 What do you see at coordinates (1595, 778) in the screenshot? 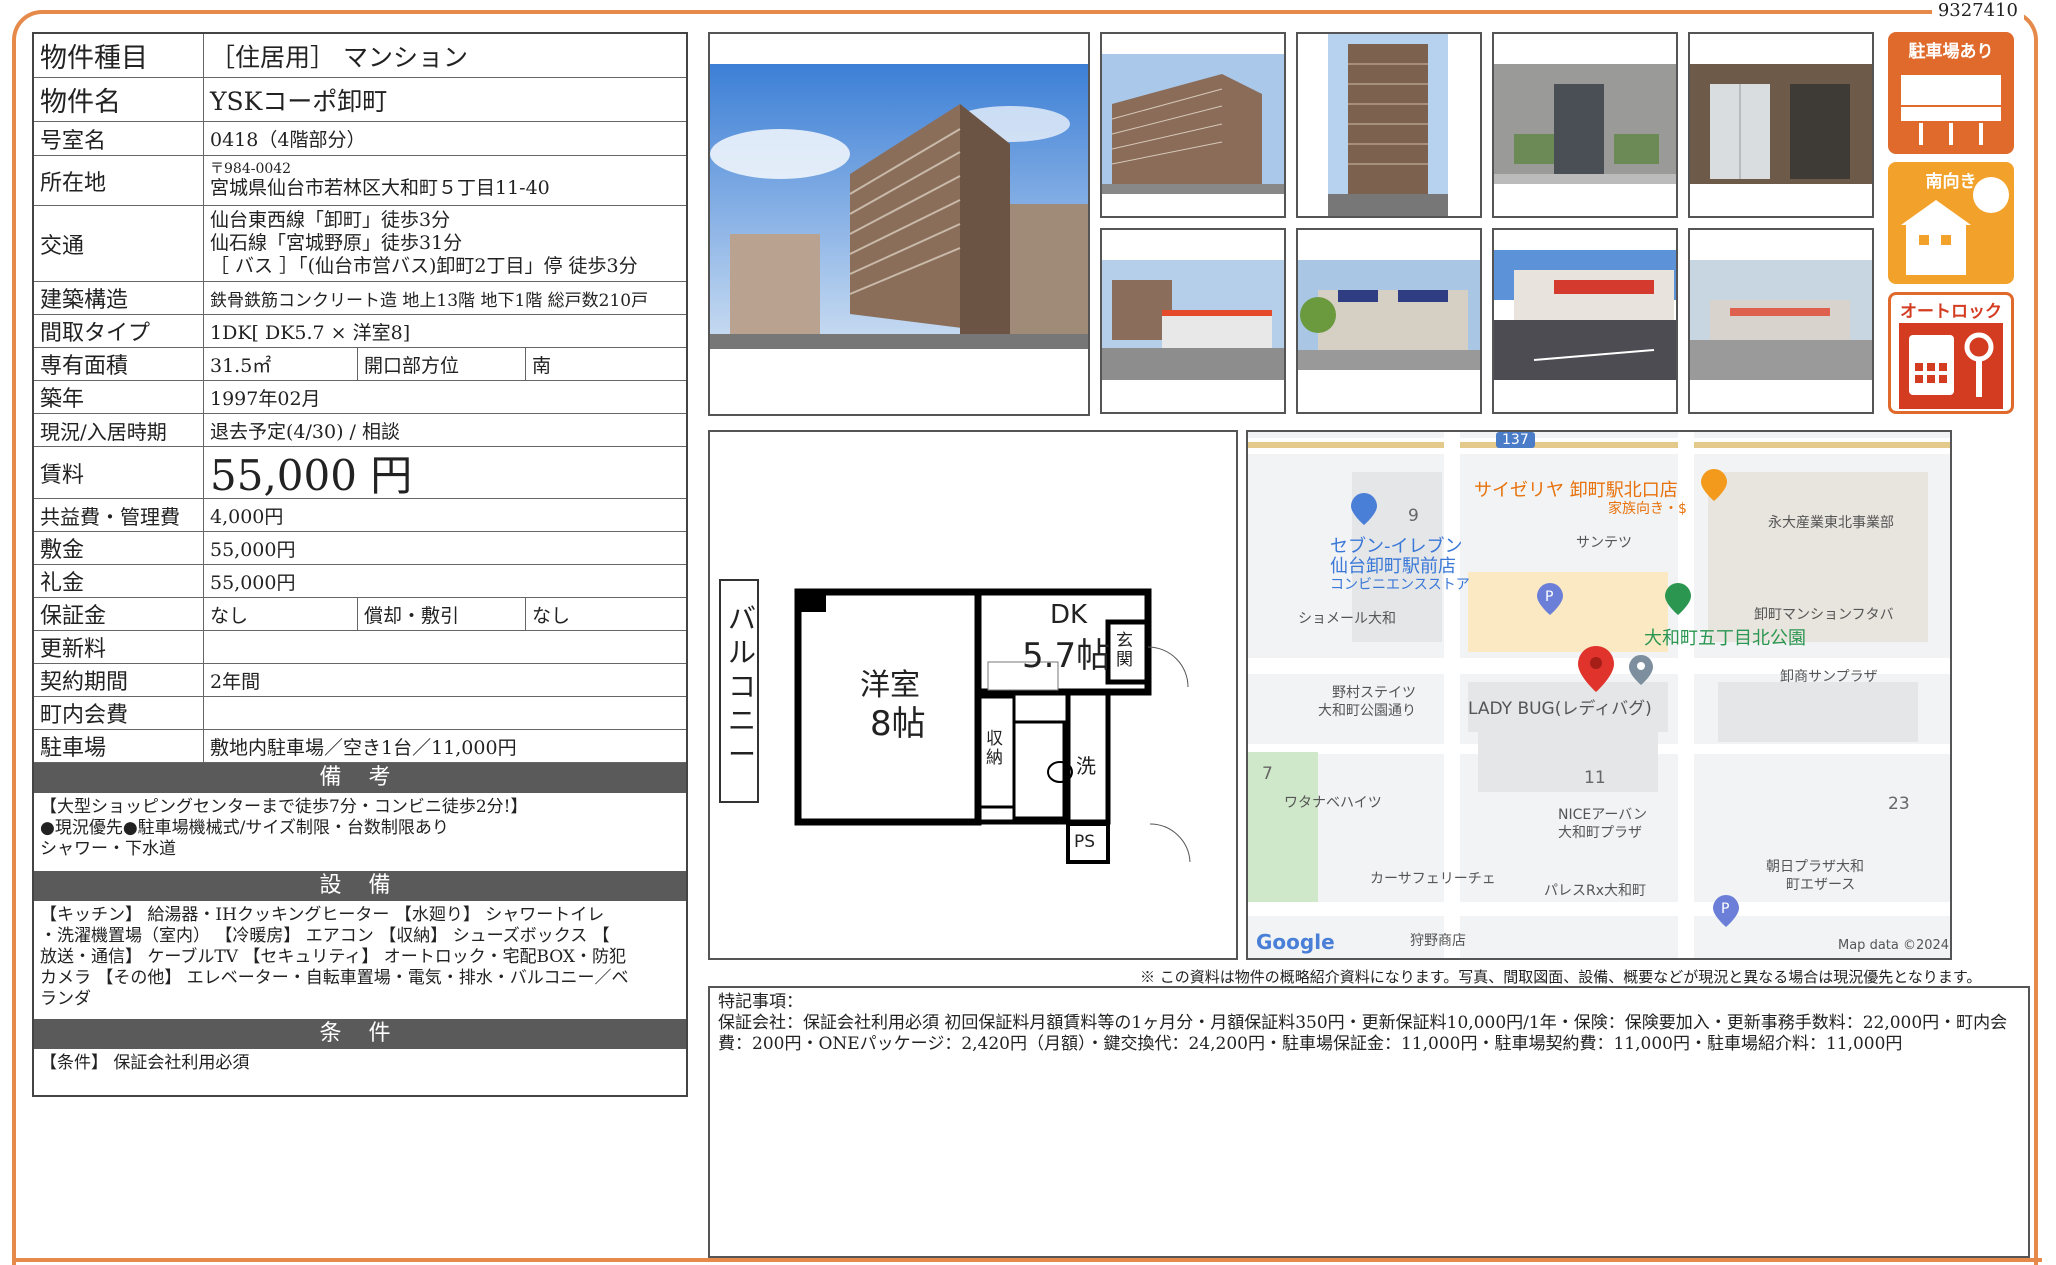
I see `map-block-number: 11` at bounding box center [1595, 778].